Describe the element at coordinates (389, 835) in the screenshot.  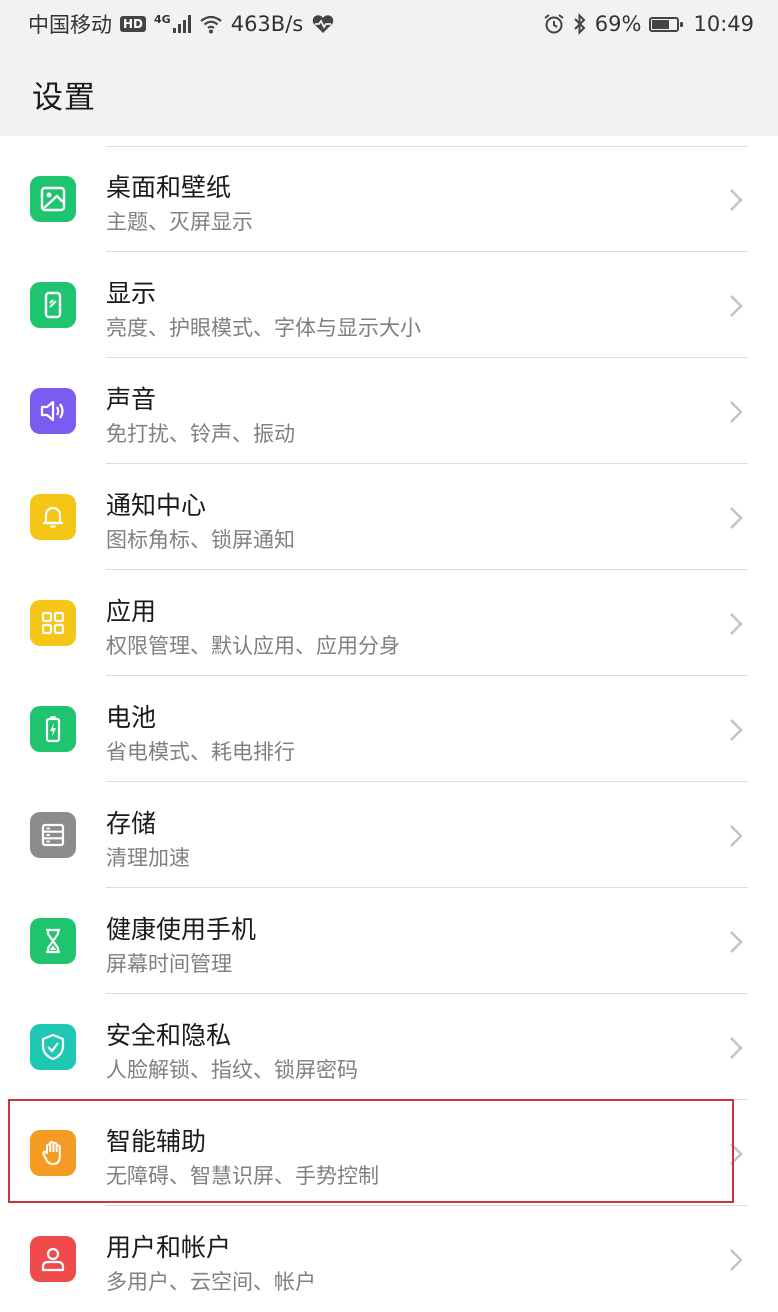
I see `settings-item-storage: 存储 清理加速` at that location.